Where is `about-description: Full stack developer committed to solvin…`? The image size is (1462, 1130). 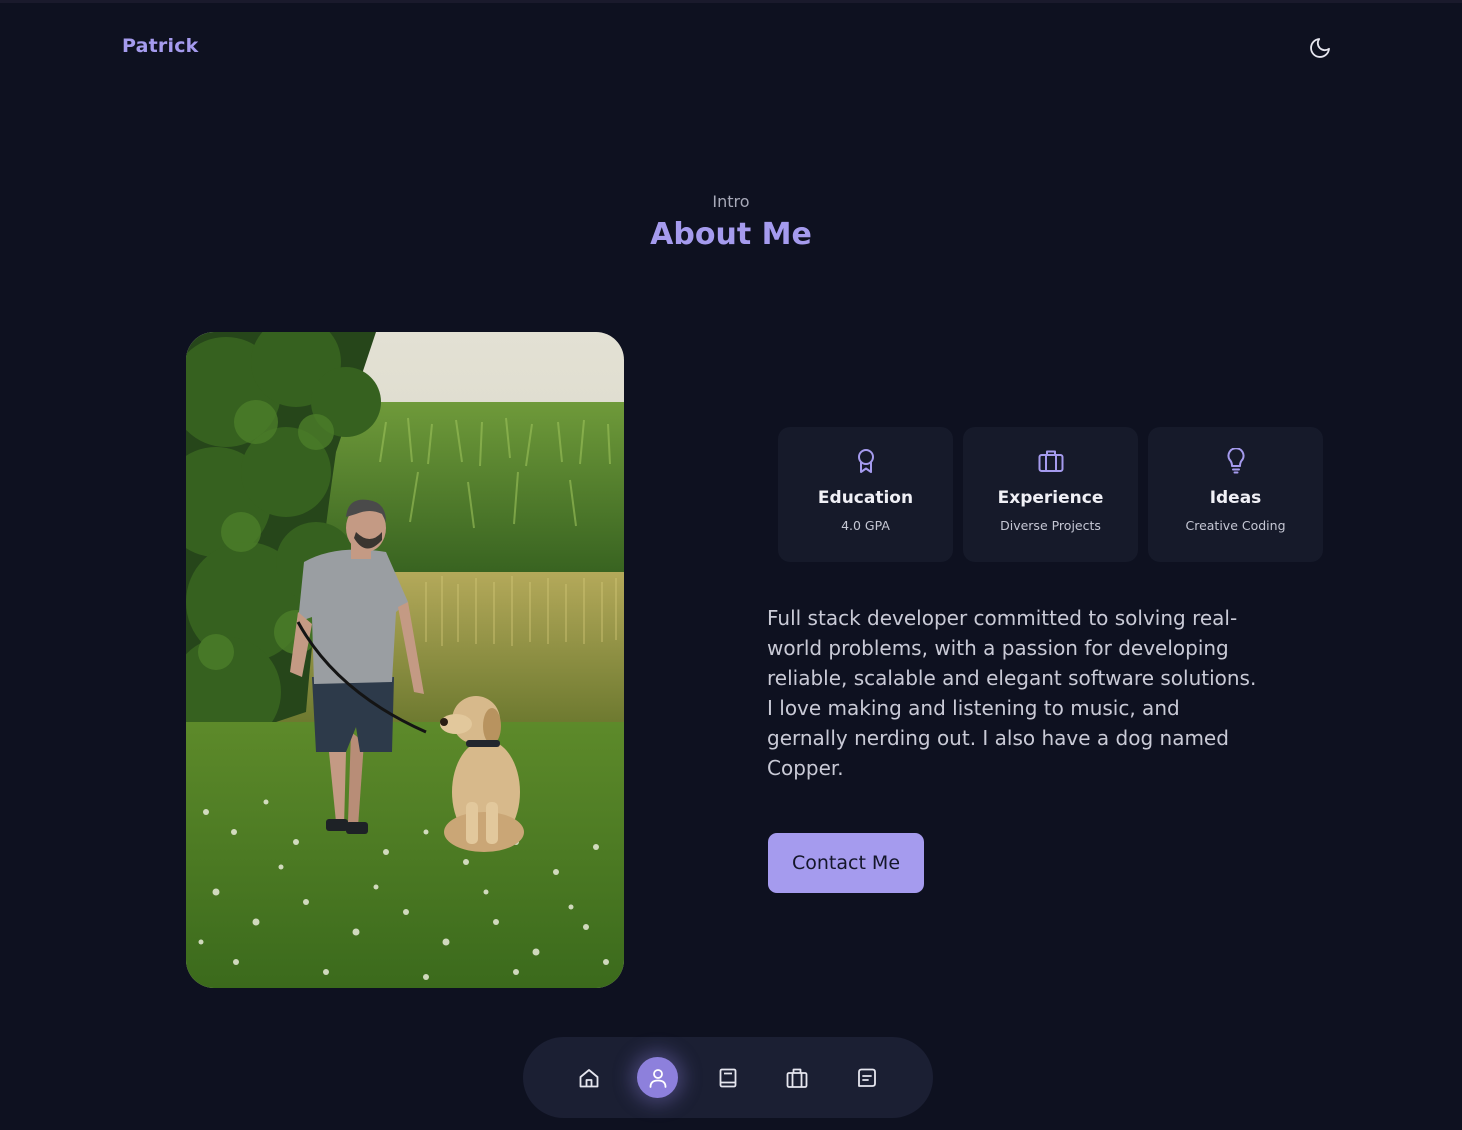 about-description: Full stack developer committed to solvin… is located at coordinates (1012, 693).